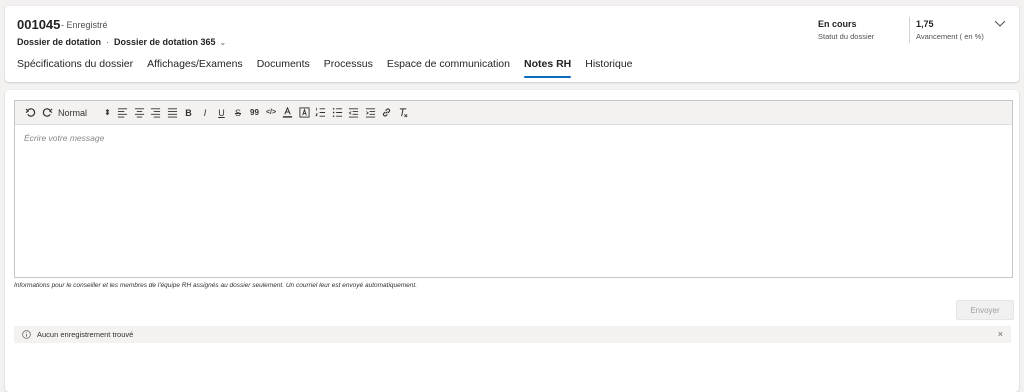  I want to click on code-icon: </>, so click(271, 113).